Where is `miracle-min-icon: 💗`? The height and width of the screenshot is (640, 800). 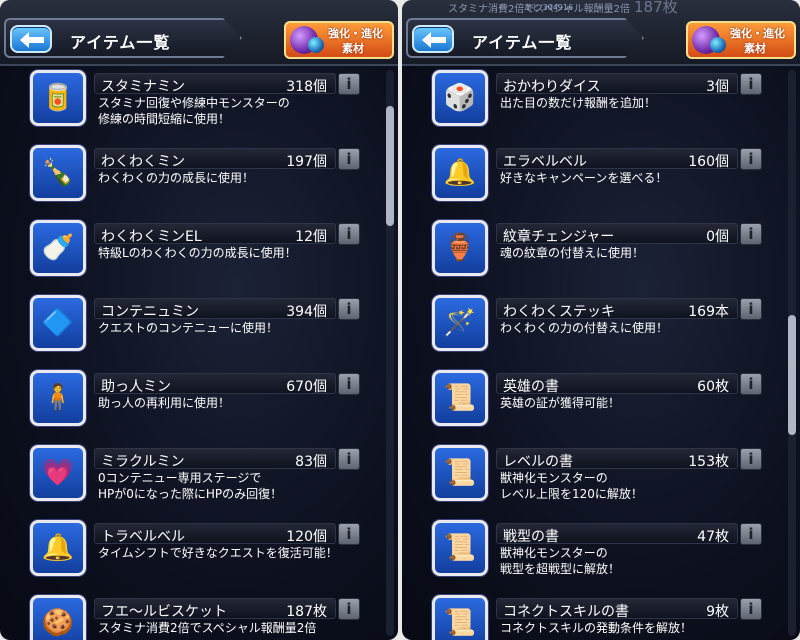 miracle-min-icon: 💗 is located at coordinates (58, 473).